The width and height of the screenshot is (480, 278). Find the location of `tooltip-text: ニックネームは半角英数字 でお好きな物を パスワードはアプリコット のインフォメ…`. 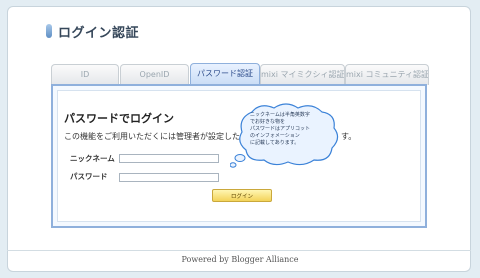

tooltip-text: ニックネームは半角英数字 でお好きな物を パスワードはアプリコット のインフォメ… is located at coordinates (288, 129).